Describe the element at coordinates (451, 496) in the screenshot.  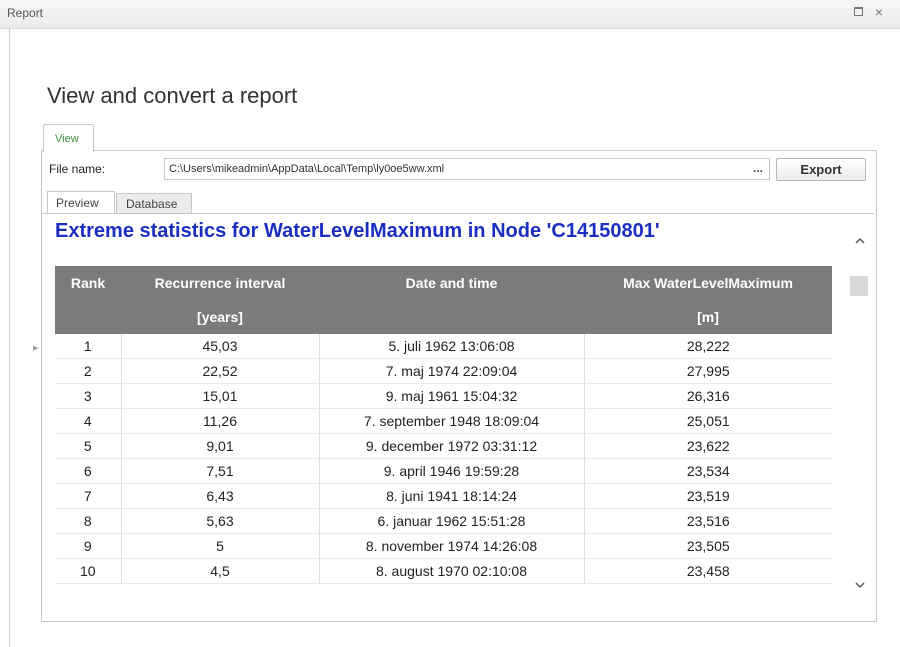
I see `table-cell: 8. juni 1941 18:14:24` at that location.